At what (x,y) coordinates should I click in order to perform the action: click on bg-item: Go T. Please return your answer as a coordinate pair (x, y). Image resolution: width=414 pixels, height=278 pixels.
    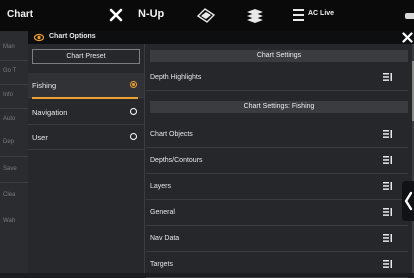
    Looking at the image, I should click on (10, 71).